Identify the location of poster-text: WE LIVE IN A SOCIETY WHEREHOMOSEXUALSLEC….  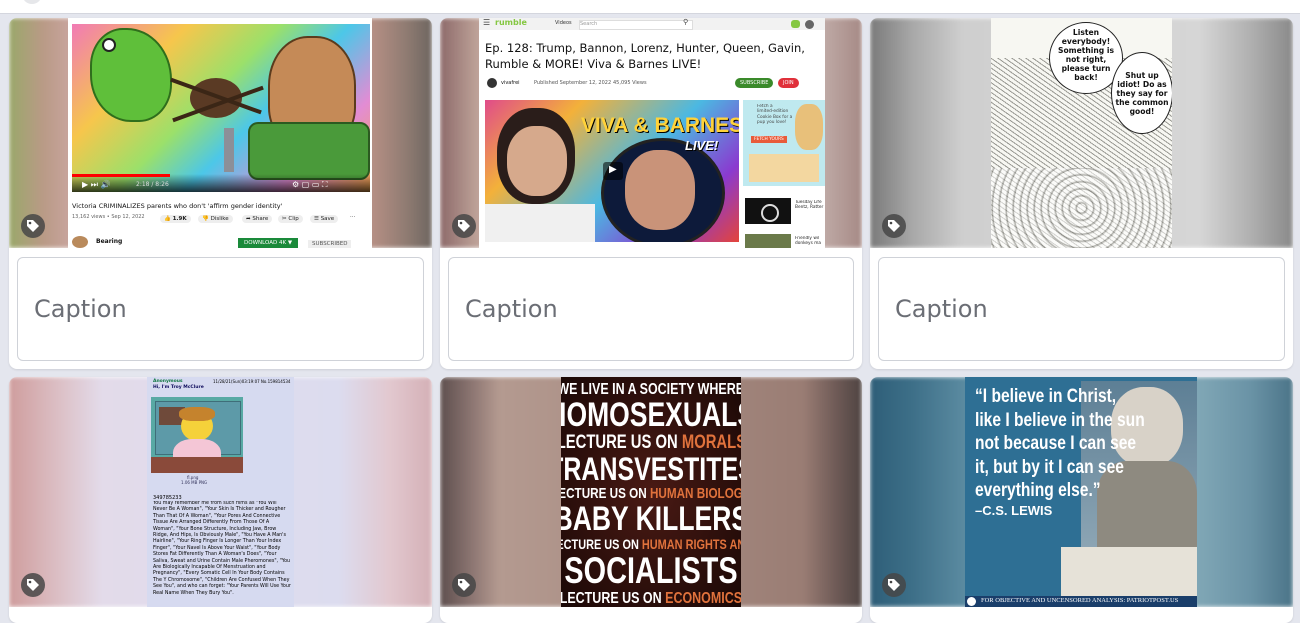
(651, 494).